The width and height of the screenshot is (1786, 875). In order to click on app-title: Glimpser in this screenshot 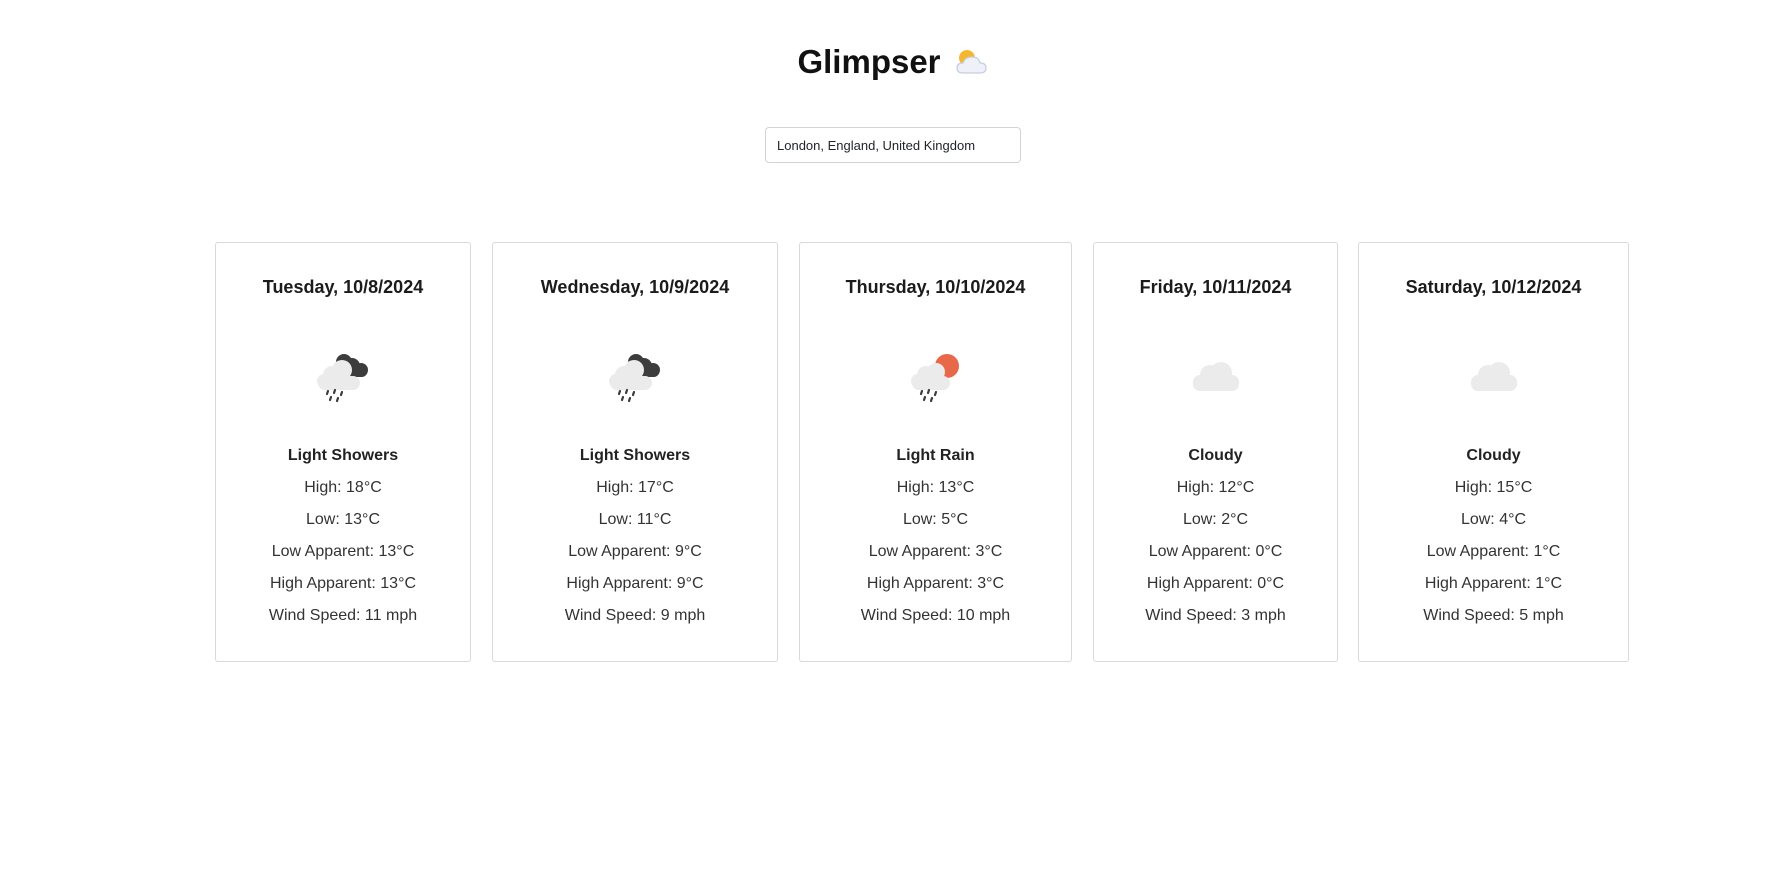, I will do `click(869, 61)`.